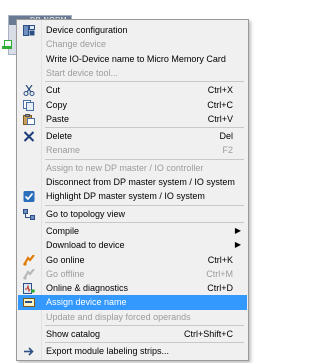 This screenshot has height=363, width=320. Describe the element at coordinates (63, 230) in the screenshot. I see `menu-item-label: Compile` at that location.